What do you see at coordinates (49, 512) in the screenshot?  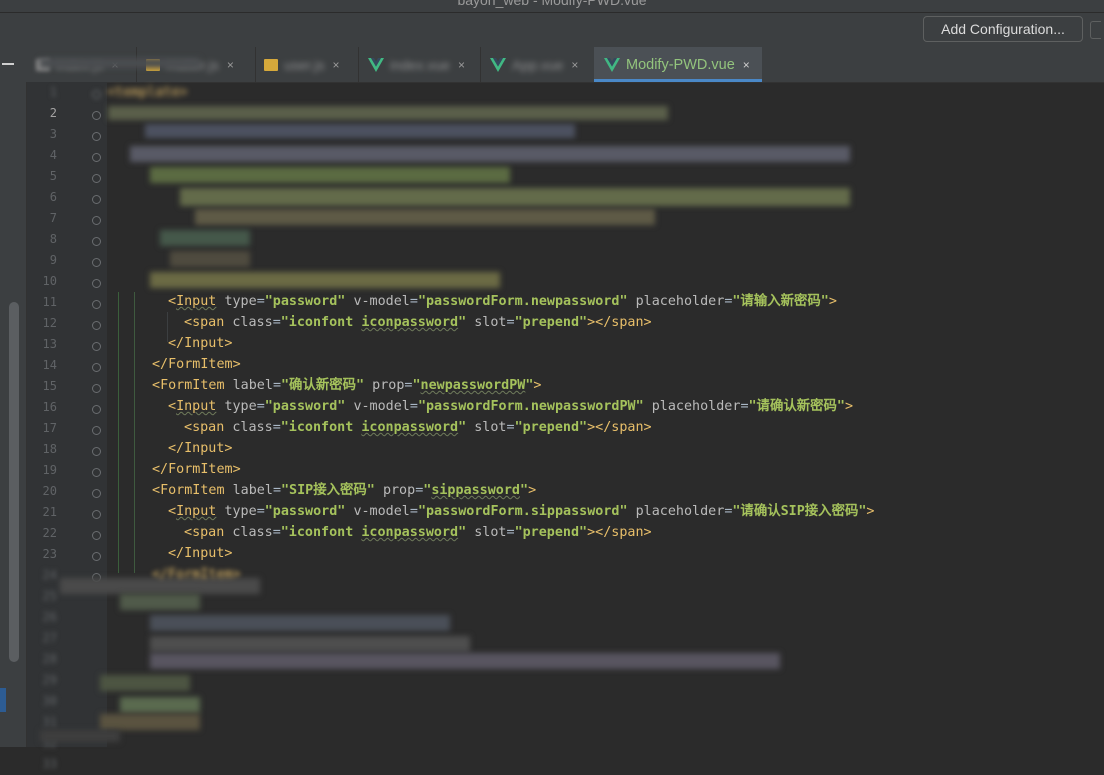 I see `line-number: 21` at bounding box center [49, 512].